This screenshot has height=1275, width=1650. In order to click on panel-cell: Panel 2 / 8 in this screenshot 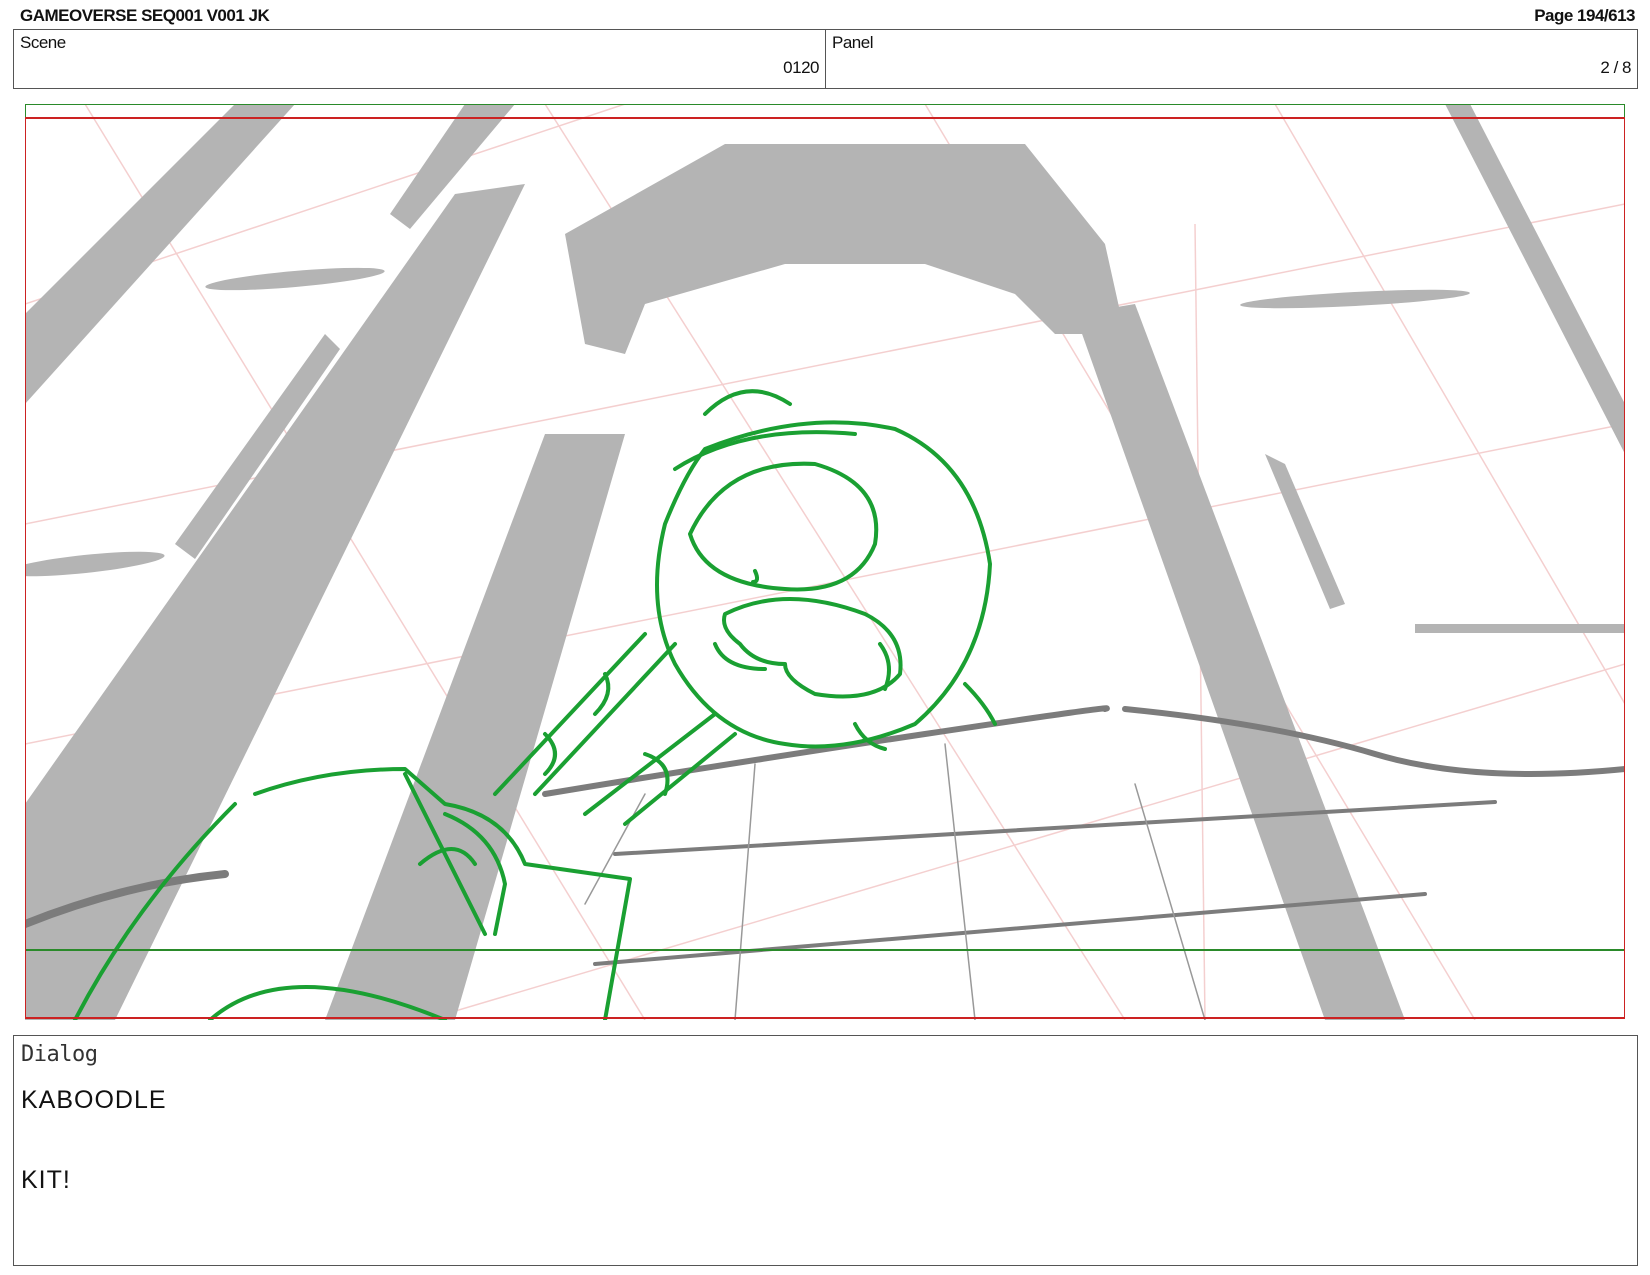, I will do `click(1231, 59)`.